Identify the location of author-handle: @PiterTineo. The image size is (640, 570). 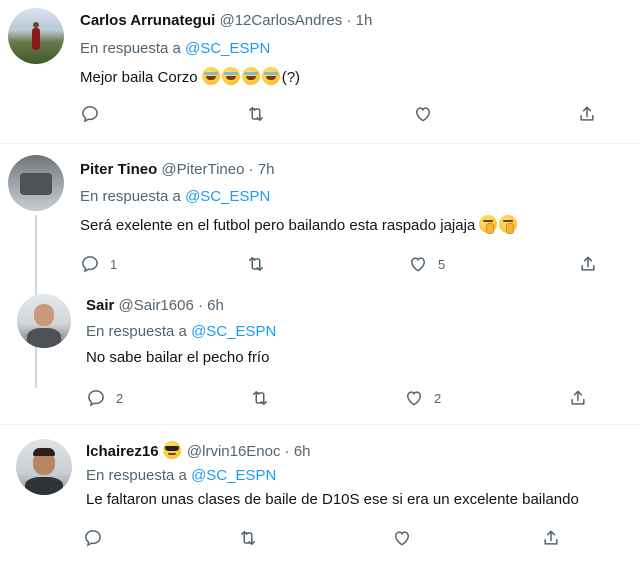
(202, 169).